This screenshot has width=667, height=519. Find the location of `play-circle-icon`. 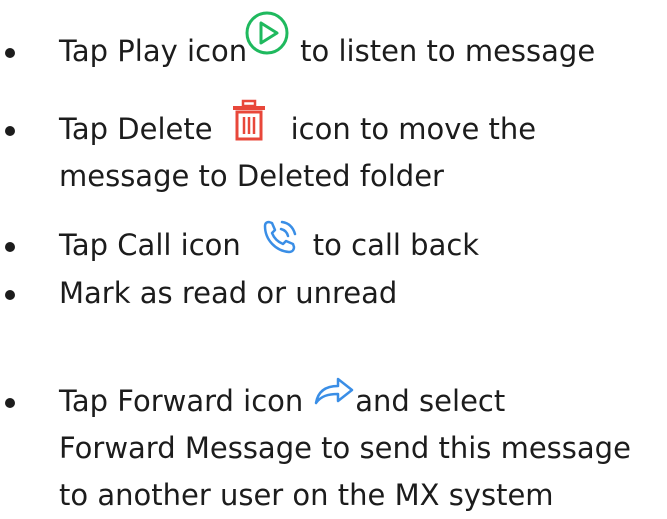

play-circle-icon is located at coordinates (267, 33).